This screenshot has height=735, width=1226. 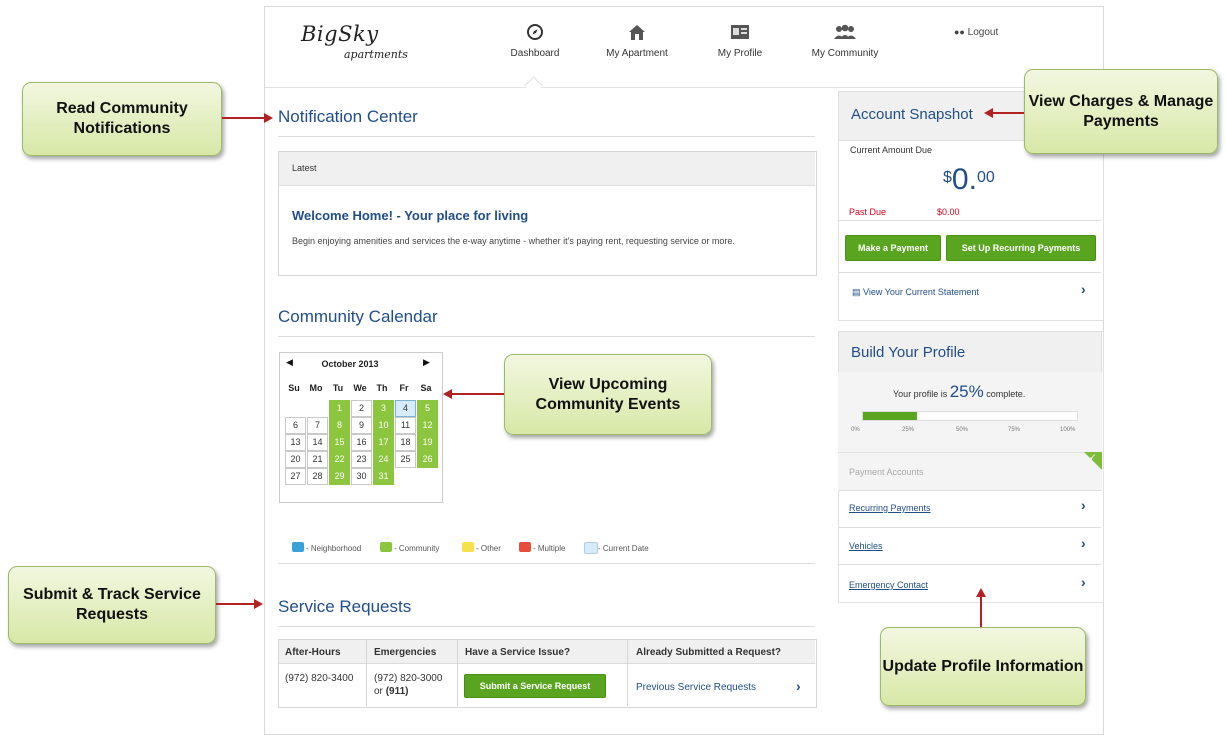 I want to click on build-profile-title: Build Your Profile, so click(x=908, y=352).